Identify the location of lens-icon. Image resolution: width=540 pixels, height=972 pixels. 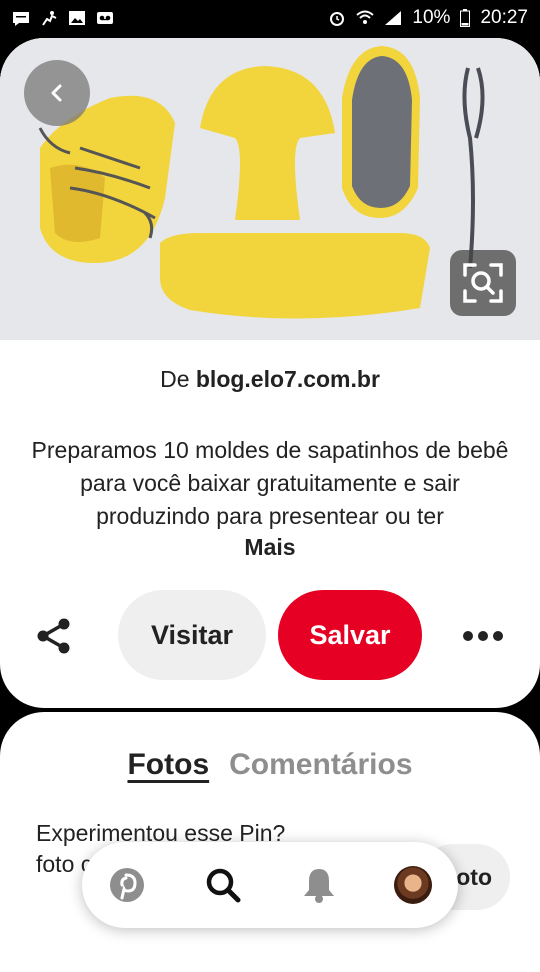
(483, 283).